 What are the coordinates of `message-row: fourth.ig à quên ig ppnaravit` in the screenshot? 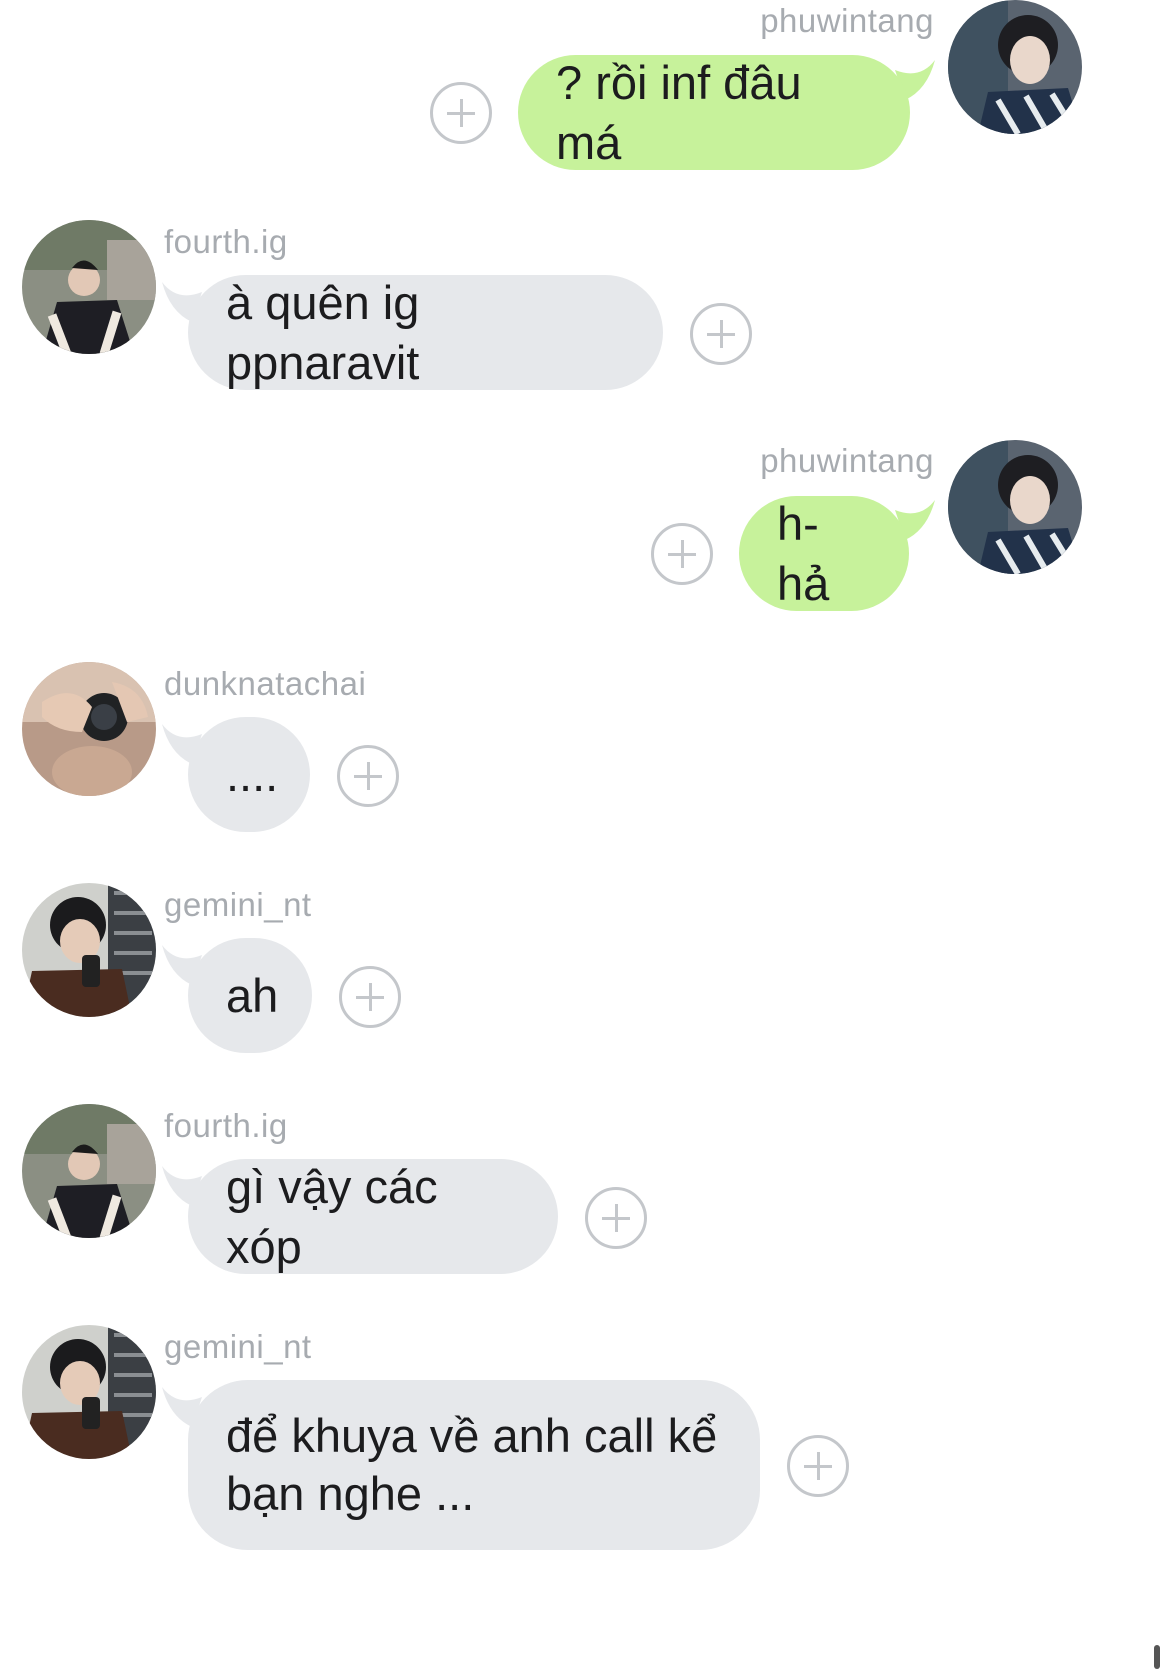 It's located at (585, 310).